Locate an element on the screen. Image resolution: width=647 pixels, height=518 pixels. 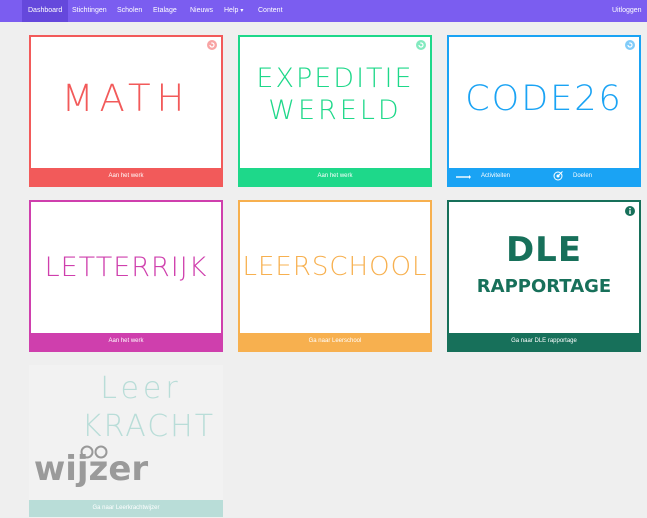
activiteiten-button: Activiteiten is located at coordinates (495, 176).